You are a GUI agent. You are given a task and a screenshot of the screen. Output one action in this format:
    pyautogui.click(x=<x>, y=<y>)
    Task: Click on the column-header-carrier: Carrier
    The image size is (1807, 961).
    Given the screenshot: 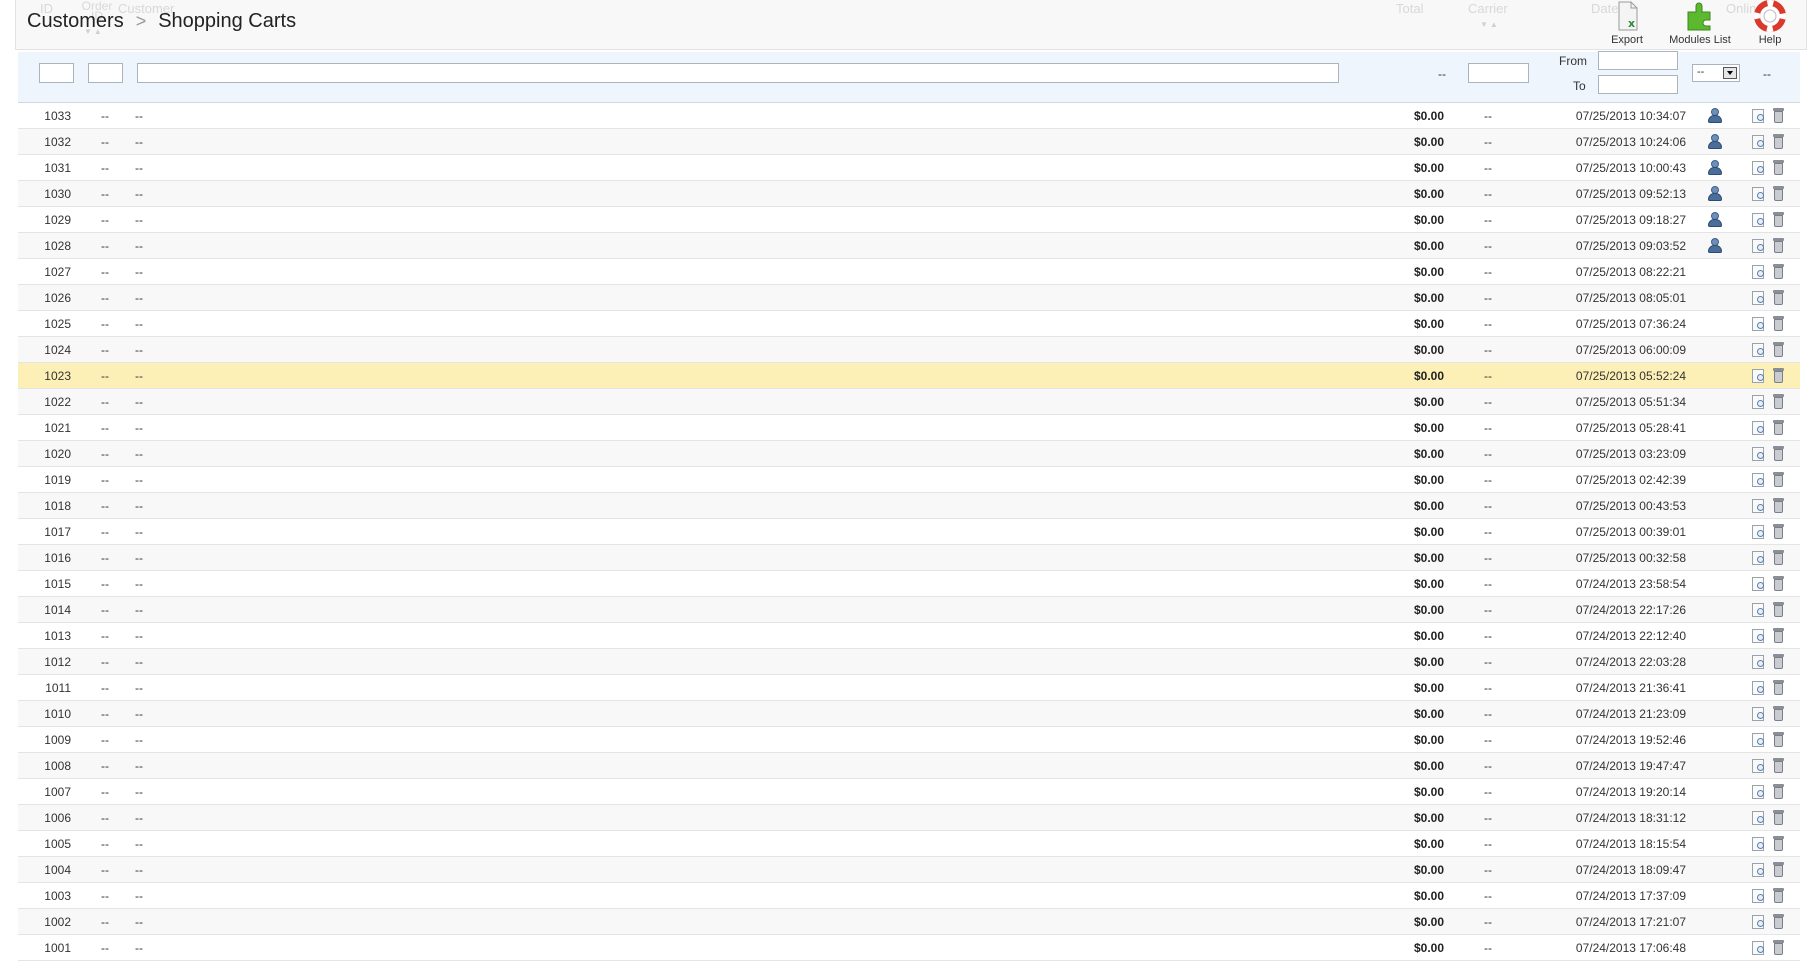 What is the action you would take?
    pyautogui.click(x=1488, y=8)
    